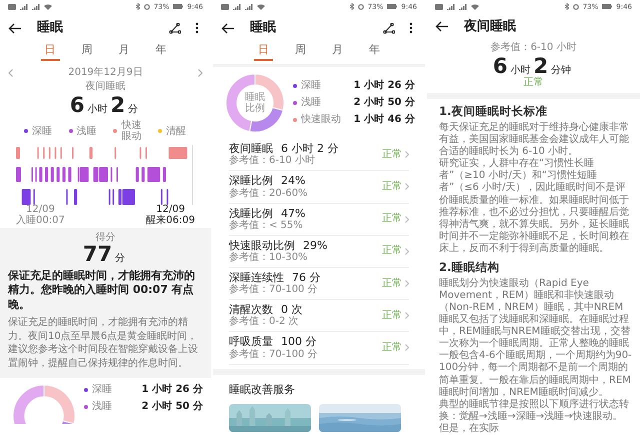 The image size is (640, 435). Describe the element at coordinates (262, 245) in the screenshot. I see `metric-name: 快速眼动比例` at that location.